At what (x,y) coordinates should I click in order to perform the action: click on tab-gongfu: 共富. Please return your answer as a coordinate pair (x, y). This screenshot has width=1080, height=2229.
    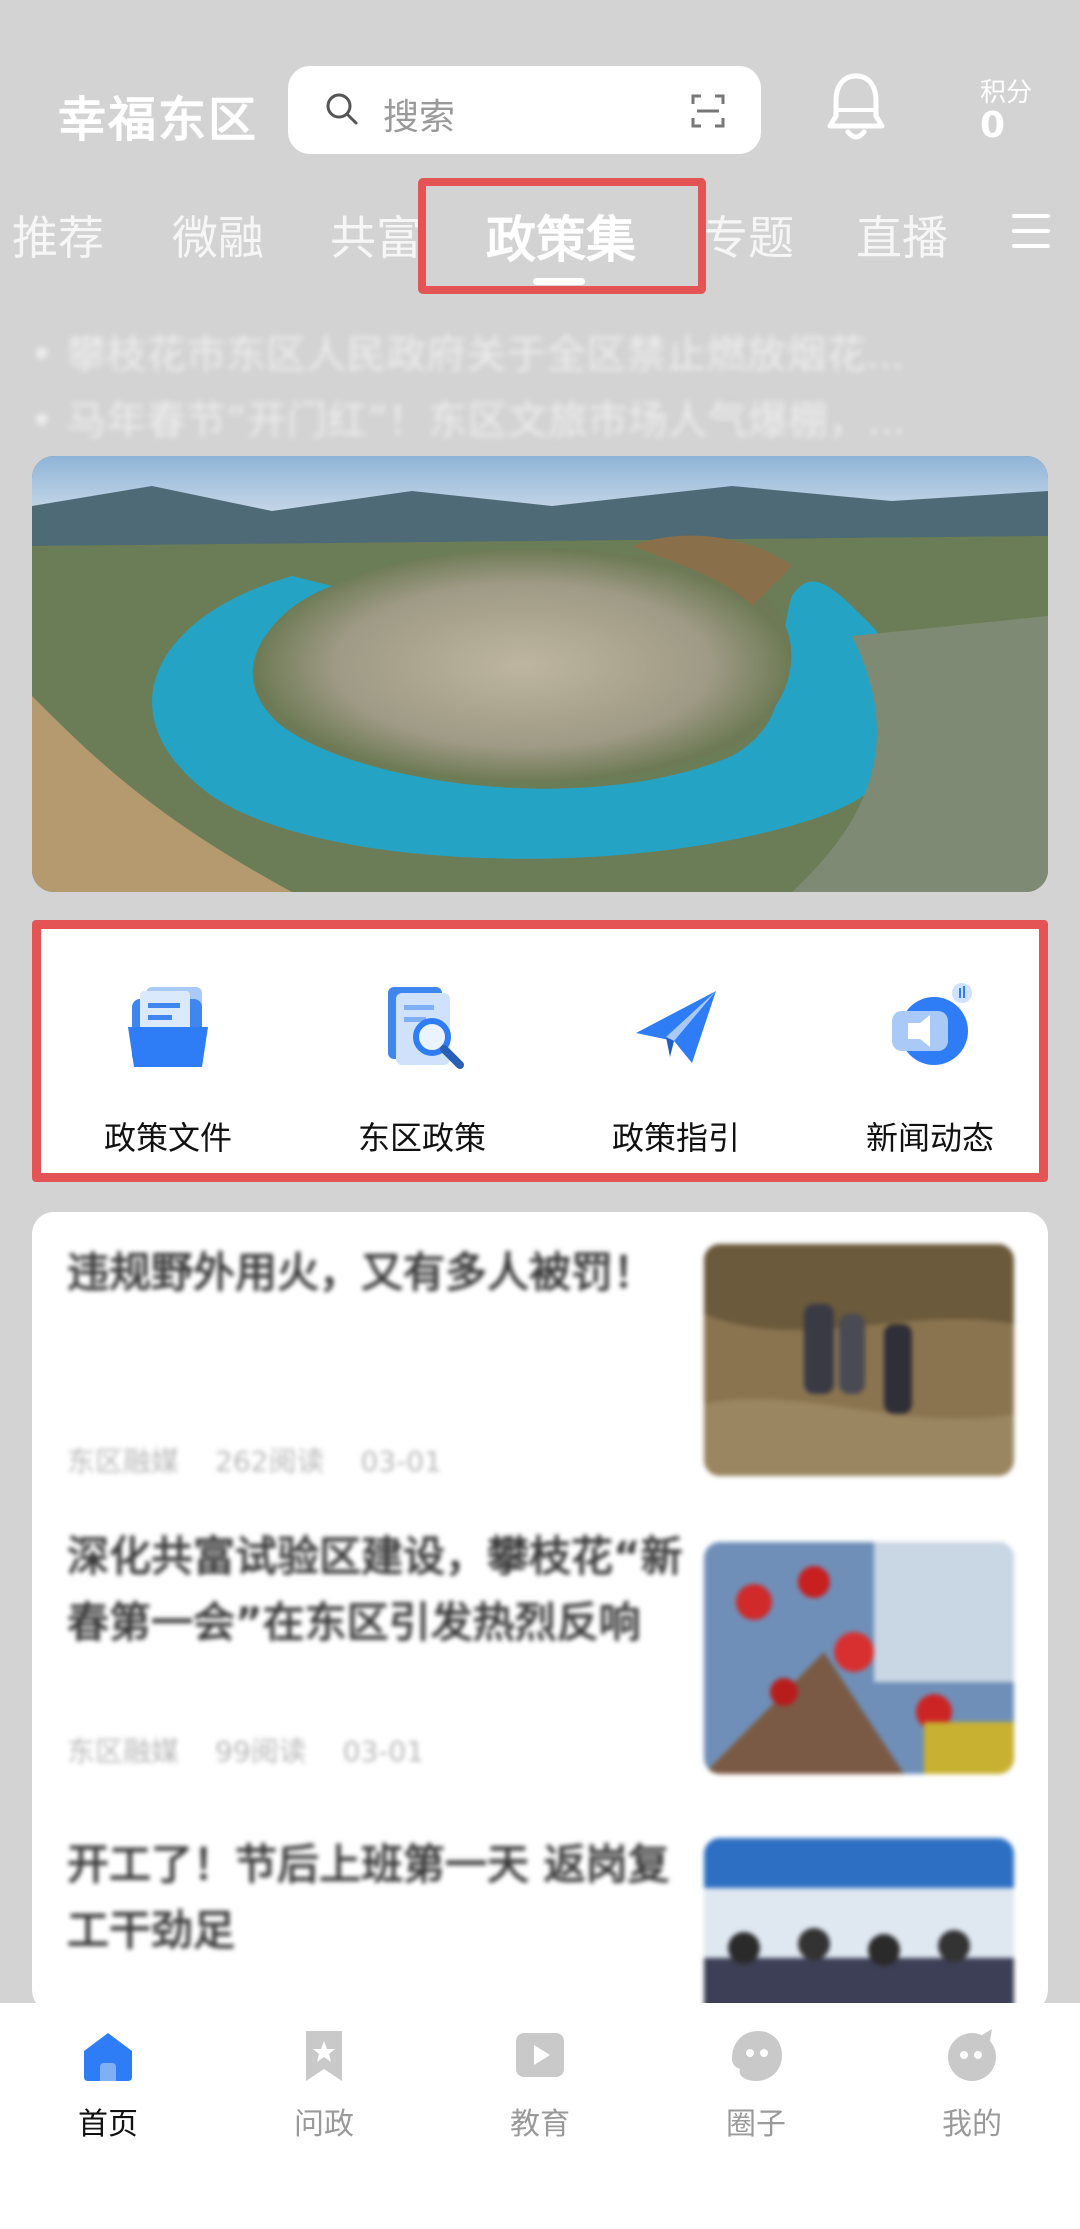
    Looking at the image, I should click on (376, 235).